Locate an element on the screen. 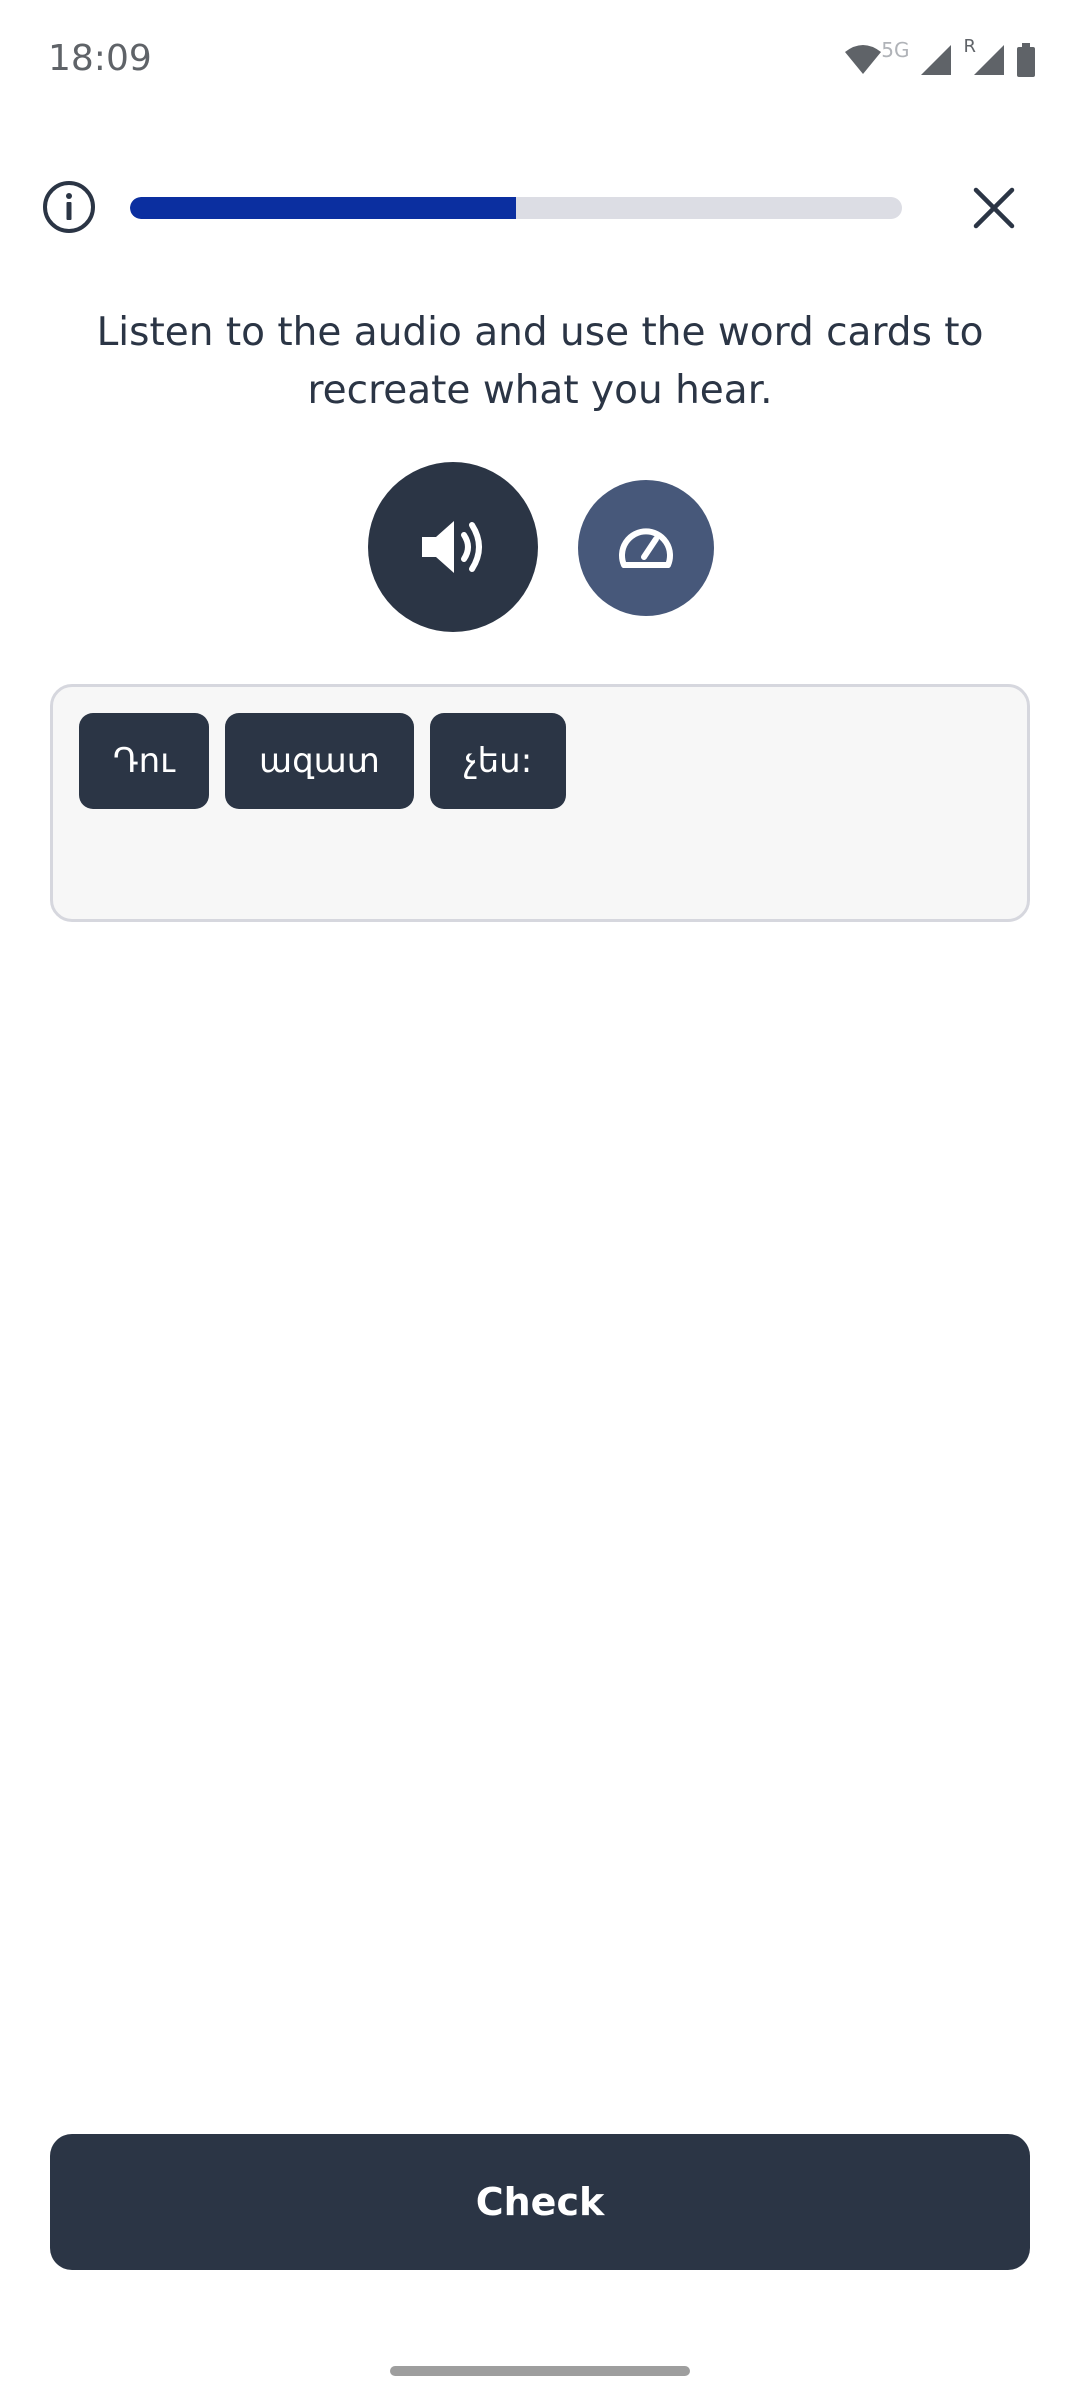 Image resolution: width=1080 pixels, height=2400 pixels. battery-icon is located at coordinates (1026, 60).